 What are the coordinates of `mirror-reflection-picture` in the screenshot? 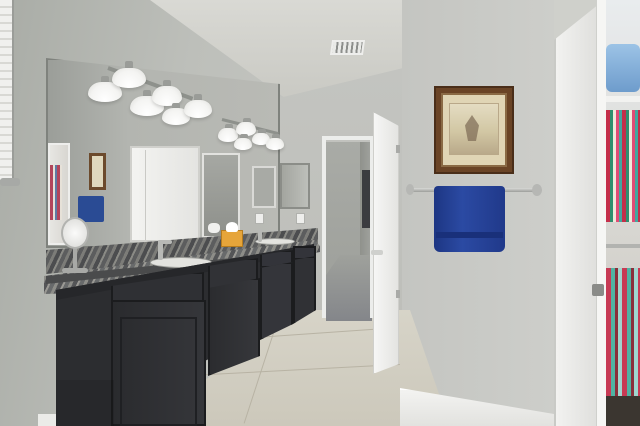 It's located at (97, 171).